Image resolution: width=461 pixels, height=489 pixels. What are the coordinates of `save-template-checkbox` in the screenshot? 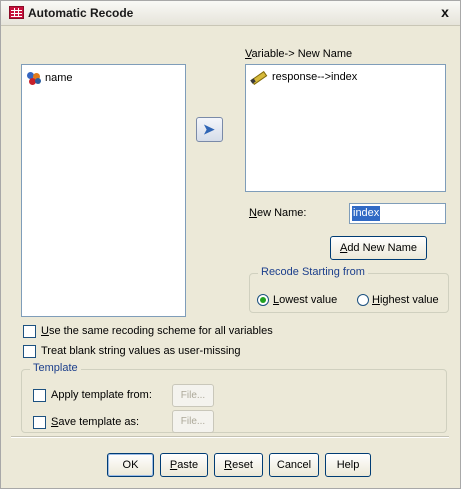 It's located at (39, 422).